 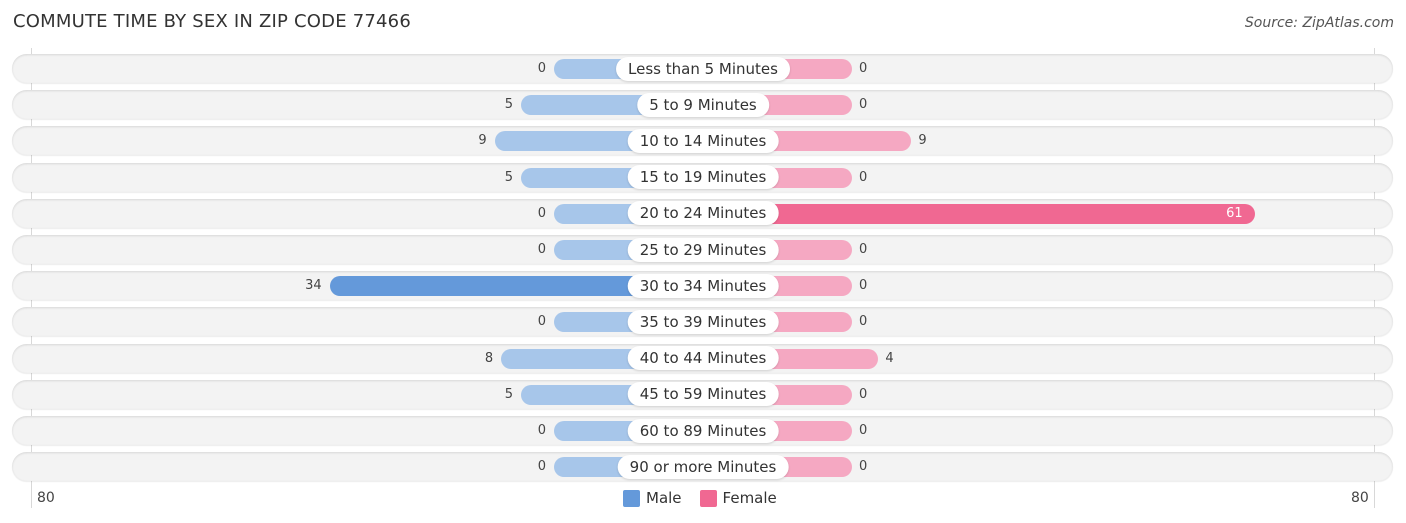 What do you see at coordinates (703, 249) in the screenshot?
I see `category-label: 25 to 29 Minutes` at bounding box center [703, 249].